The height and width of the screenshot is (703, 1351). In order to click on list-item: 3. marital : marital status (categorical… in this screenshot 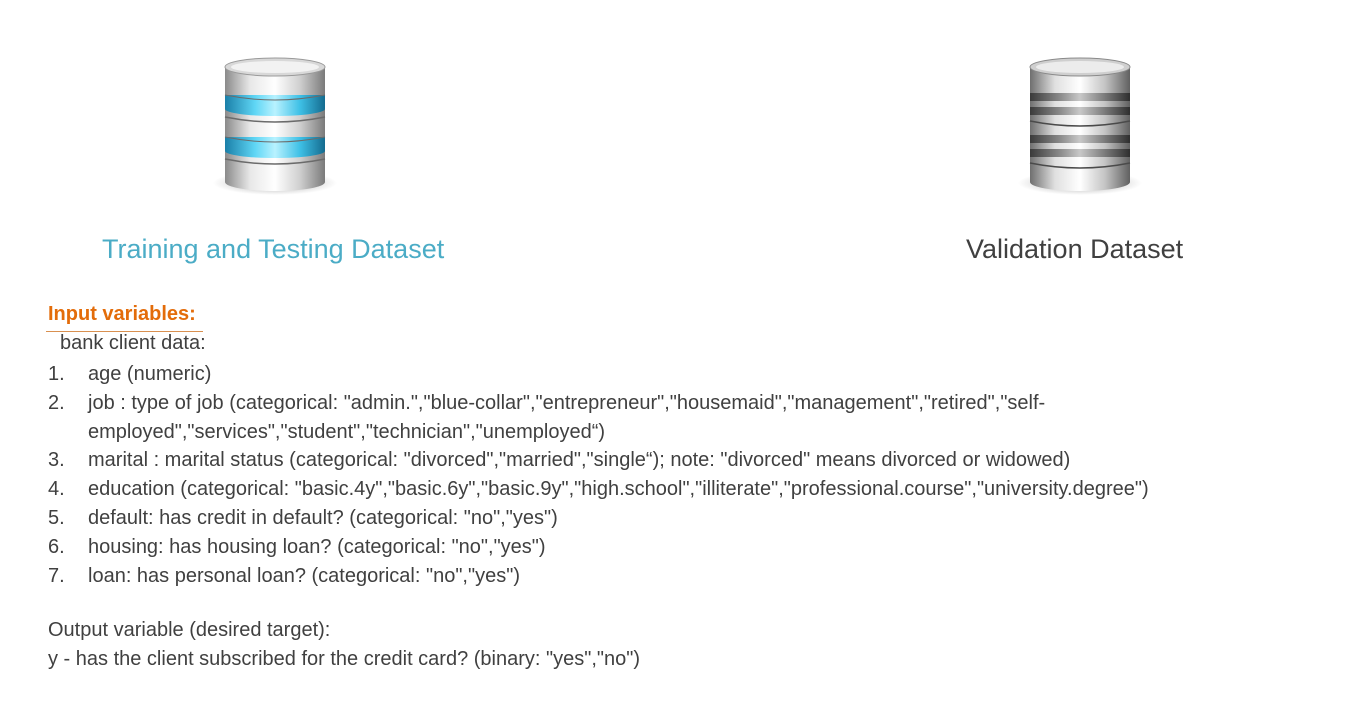, I will do `click(598, 460)`.